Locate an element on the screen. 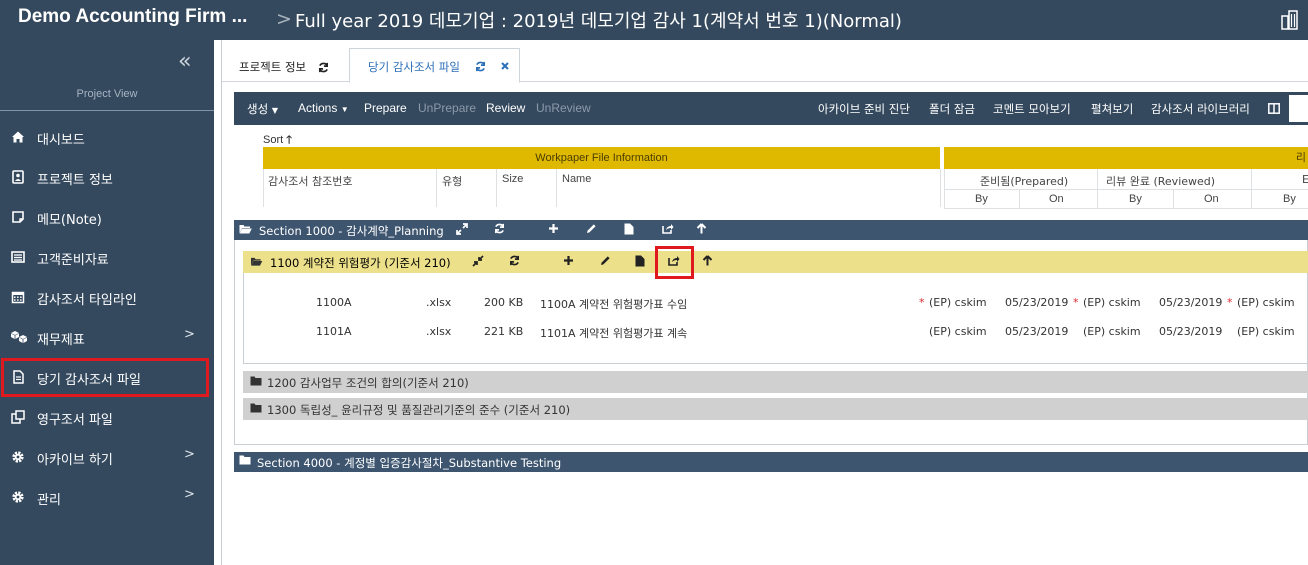 The width and height of the screenshot is (1308, 565). prepare-button: Prepare is located at coordinates (385, 108).